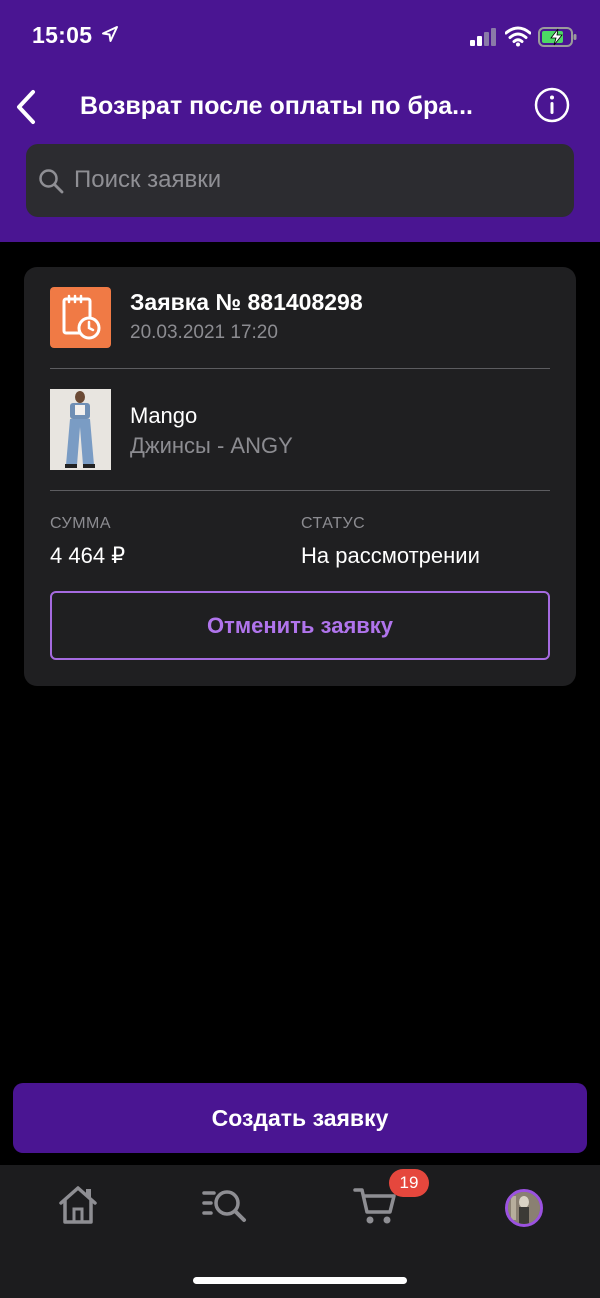  What do you see at coordinates (51, 181) in the screenshot?
I see `search-icon` at bounding box center [51, 181].